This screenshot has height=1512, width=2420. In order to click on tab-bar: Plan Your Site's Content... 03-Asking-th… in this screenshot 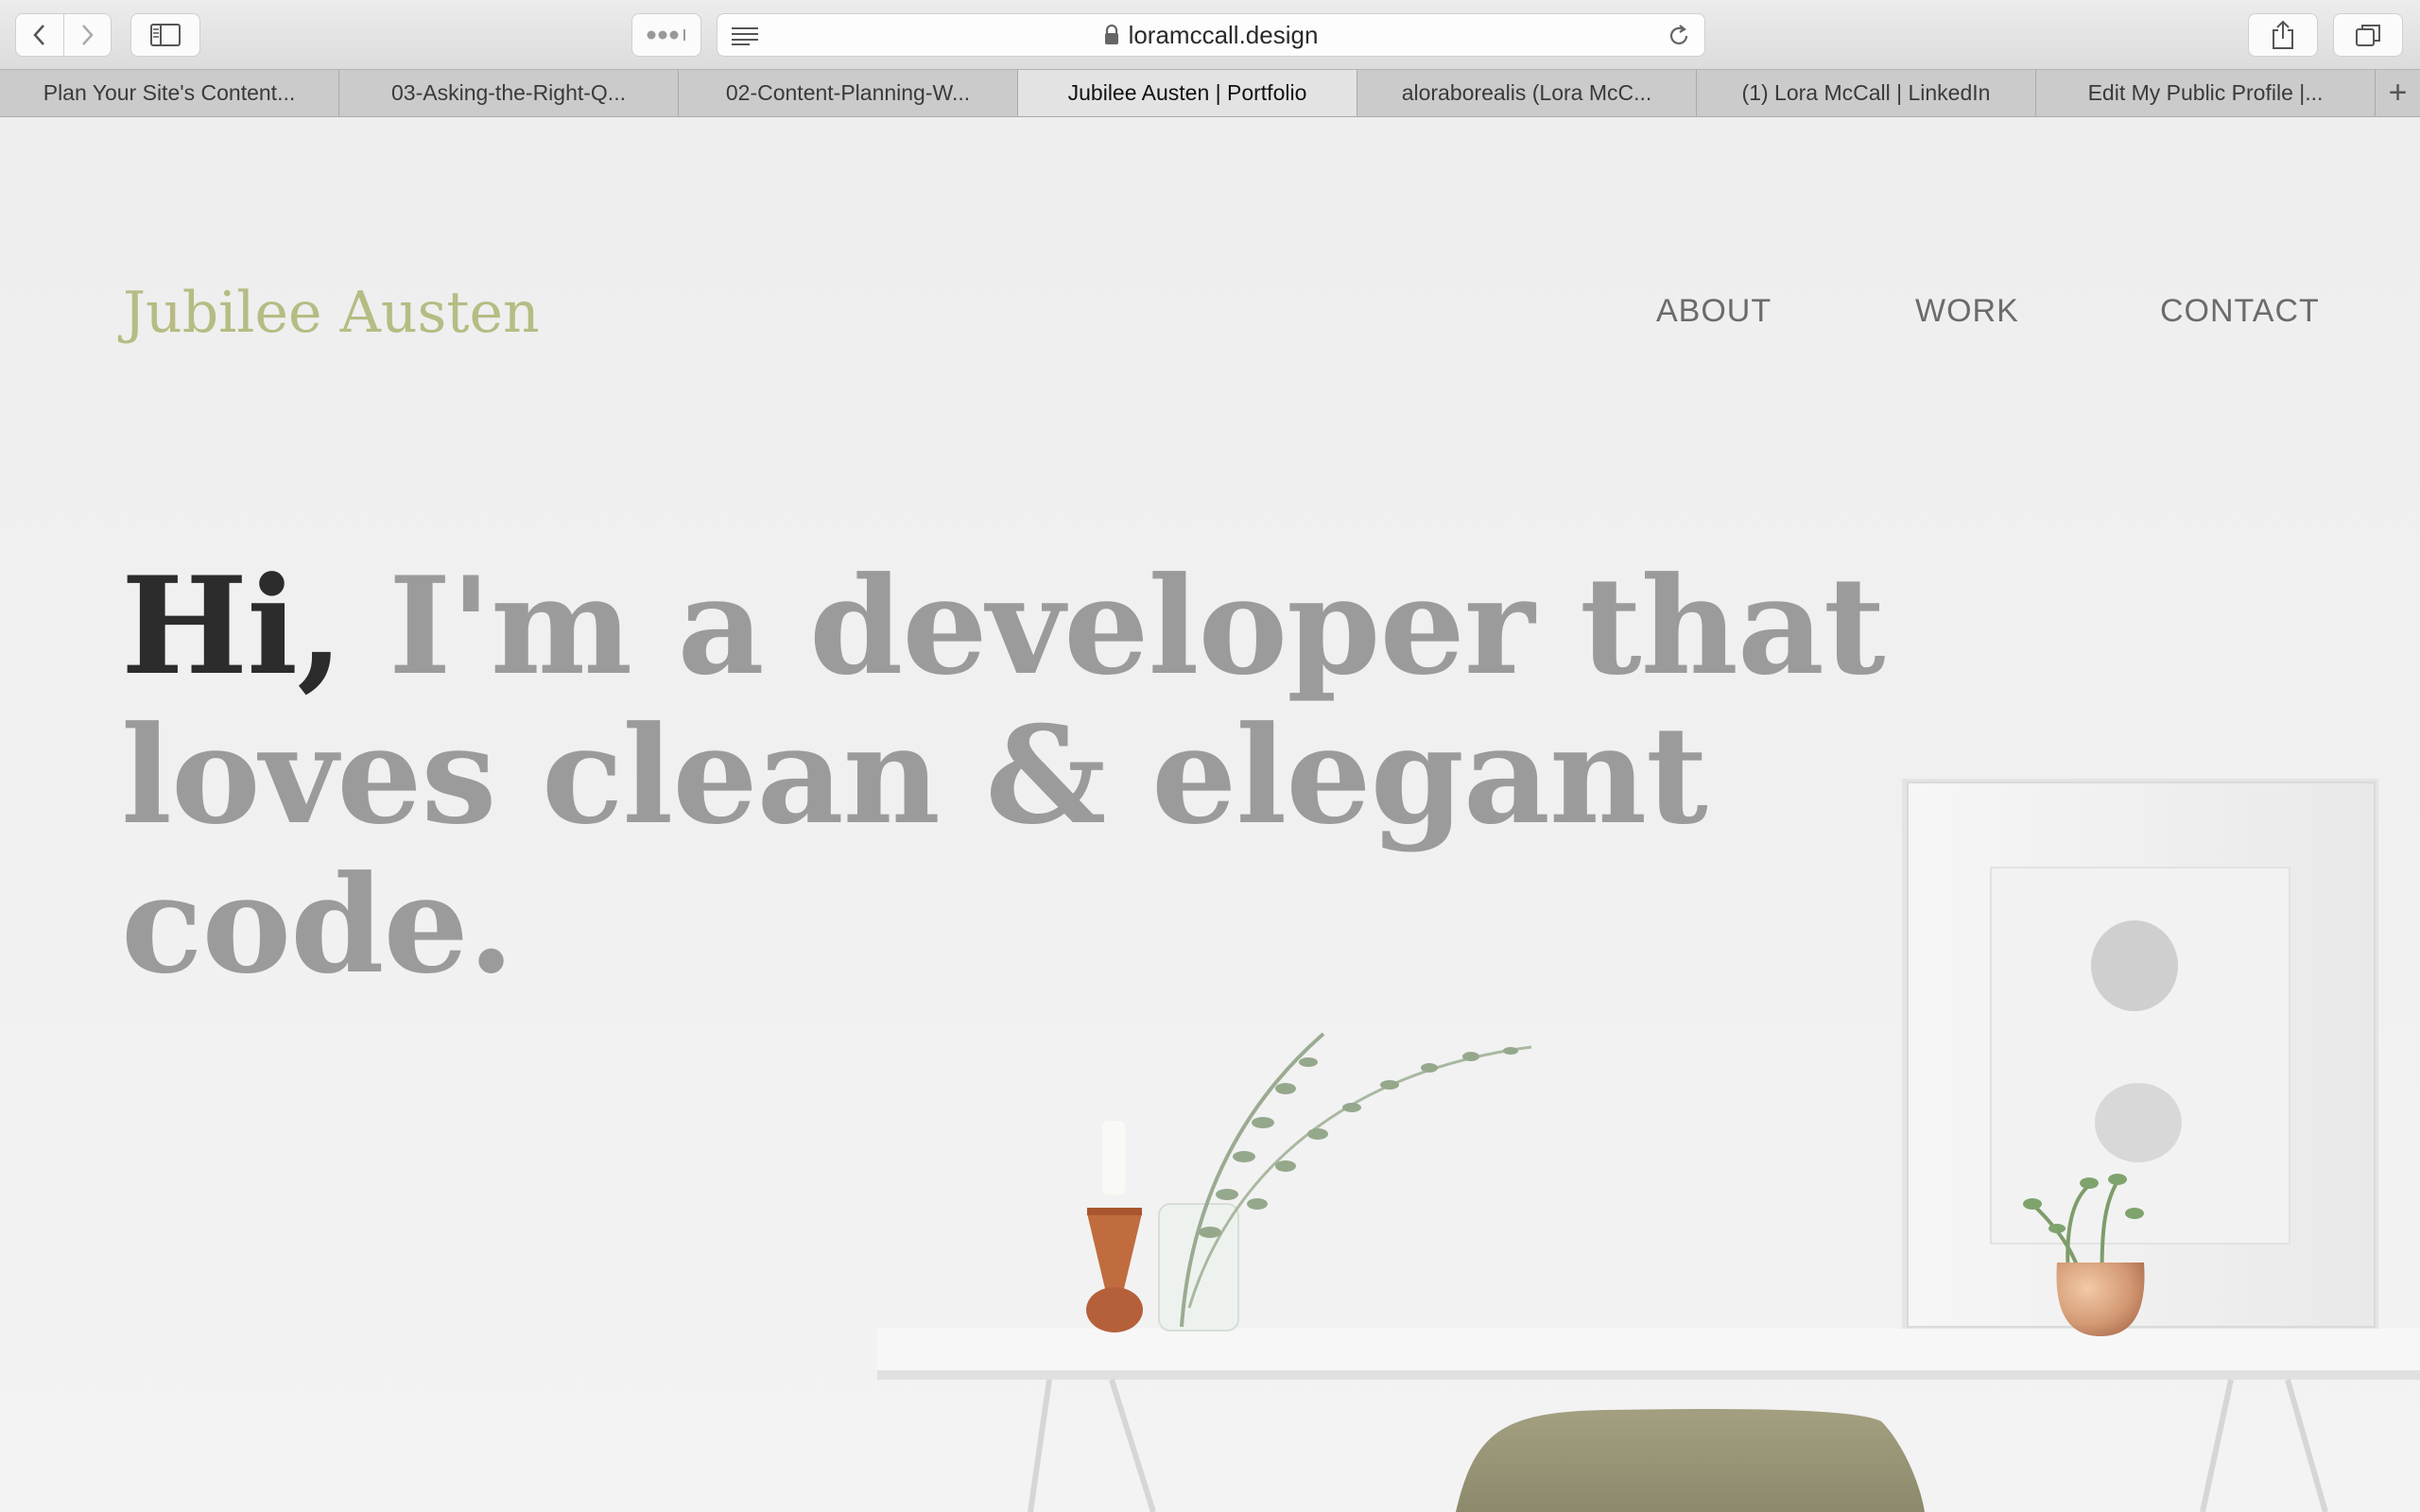, I will do `click(1210, 93)`.